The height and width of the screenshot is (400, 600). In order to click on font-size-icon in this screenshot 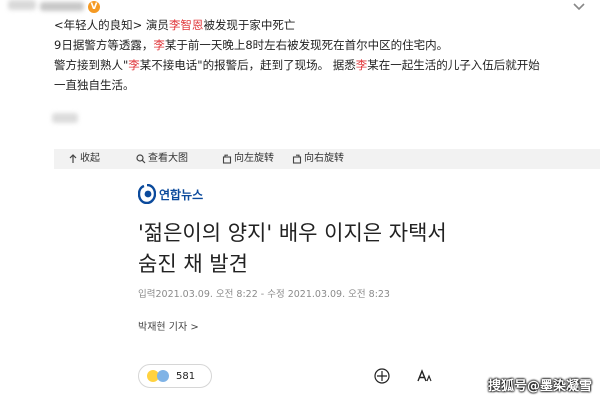, I will do `click(382, 376)`.